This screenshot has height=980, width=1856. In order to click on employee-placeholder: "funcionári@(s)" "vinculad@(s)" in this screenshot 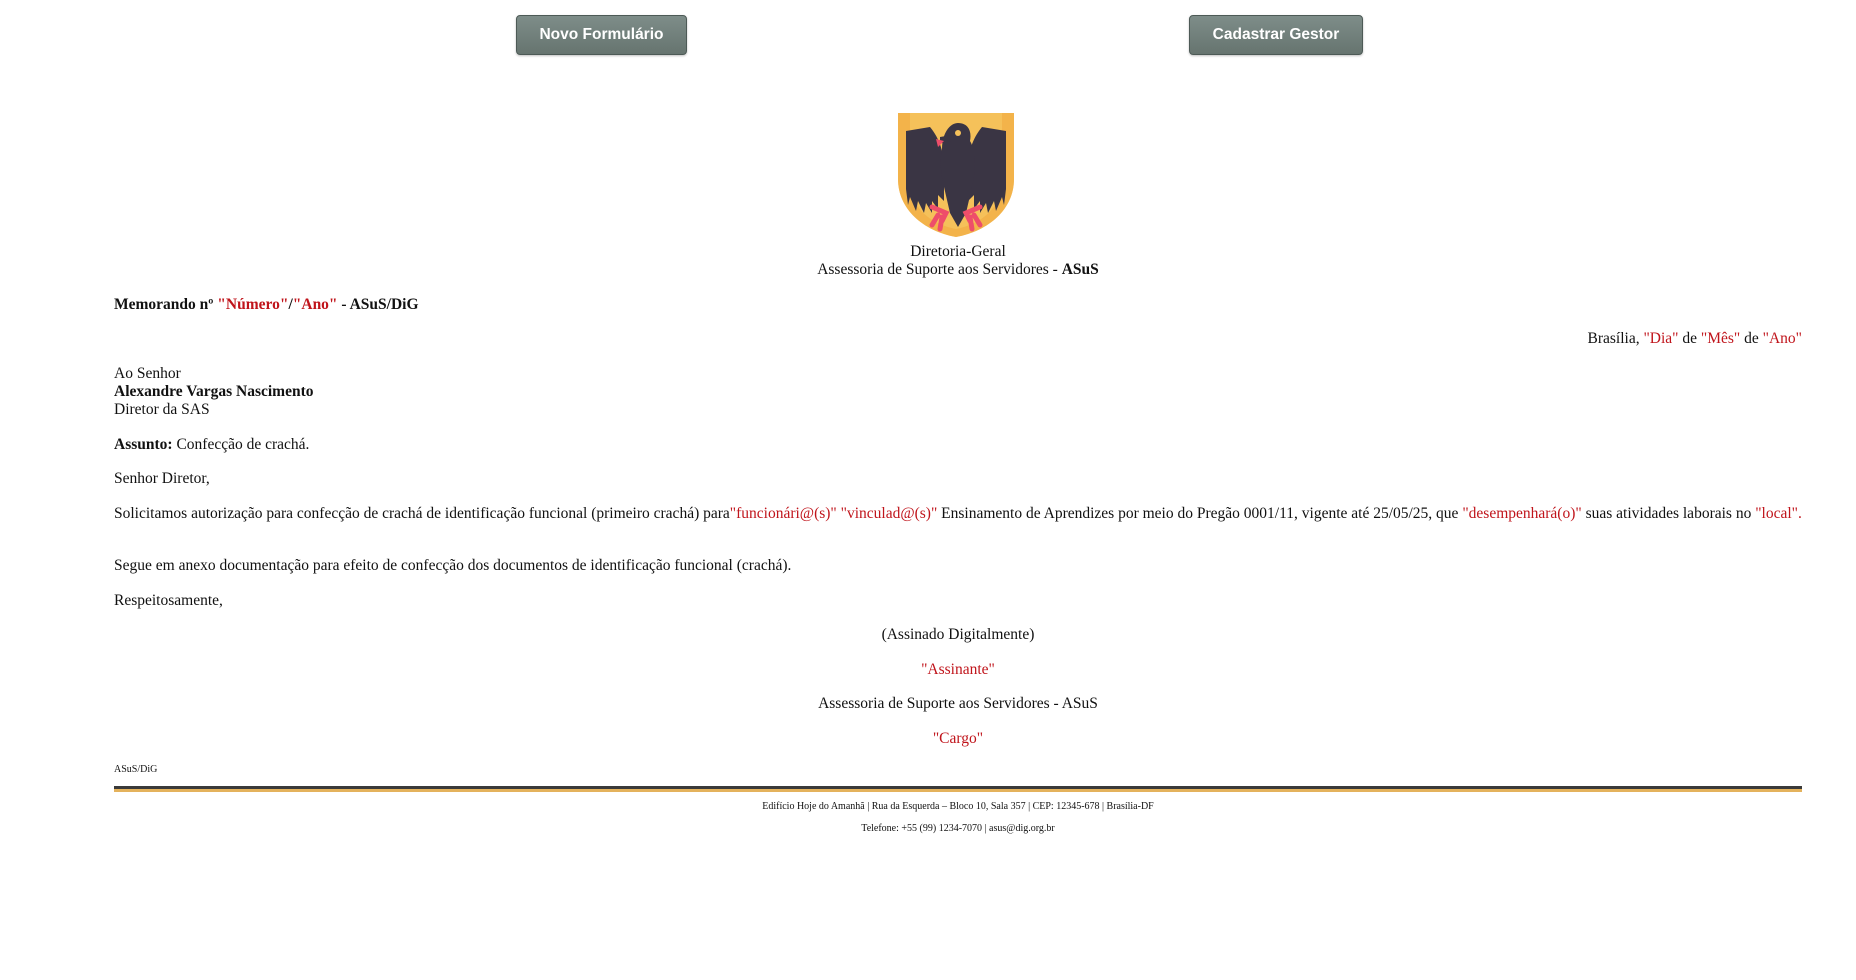, I will do `click(833, 513)`.